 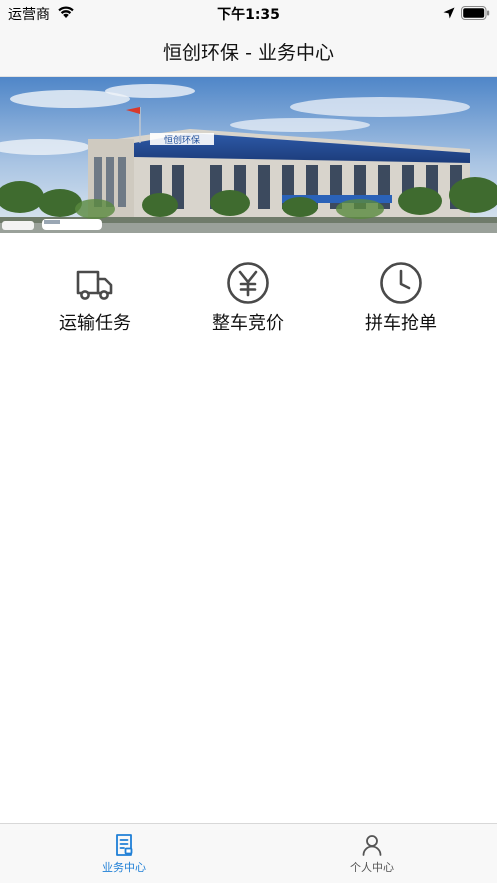 I want to click on function-grid: 运输任务 整车竞价 拼车抢单, so click(x=248, y=298).